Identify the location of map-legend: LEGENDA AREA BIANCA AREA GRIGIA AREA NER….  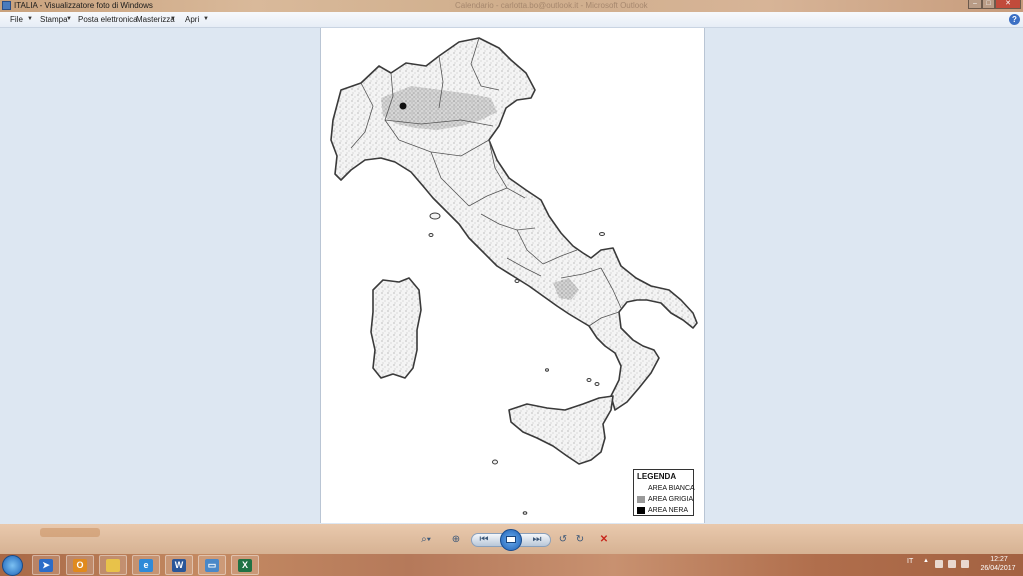
(664, 492).